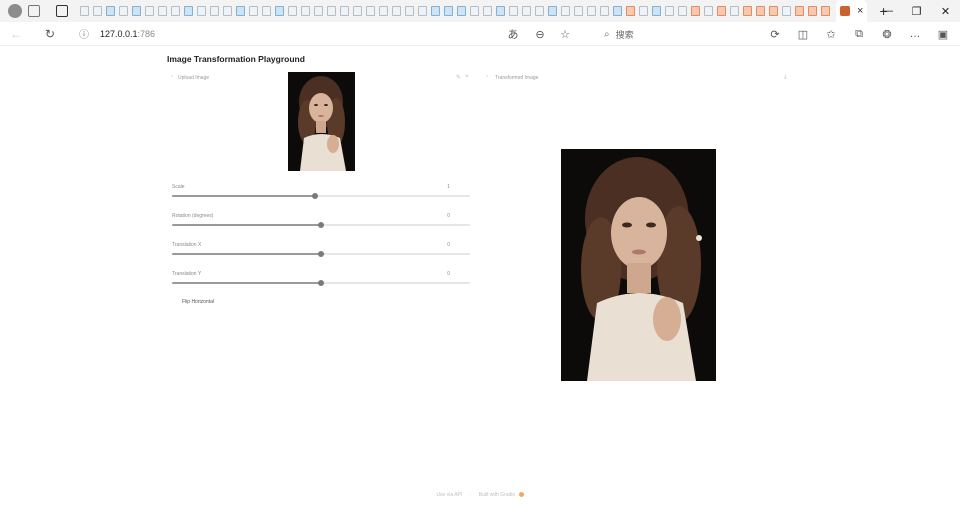  I want to click on address-bar: 127.0.0.1:786, so click(127, 34).